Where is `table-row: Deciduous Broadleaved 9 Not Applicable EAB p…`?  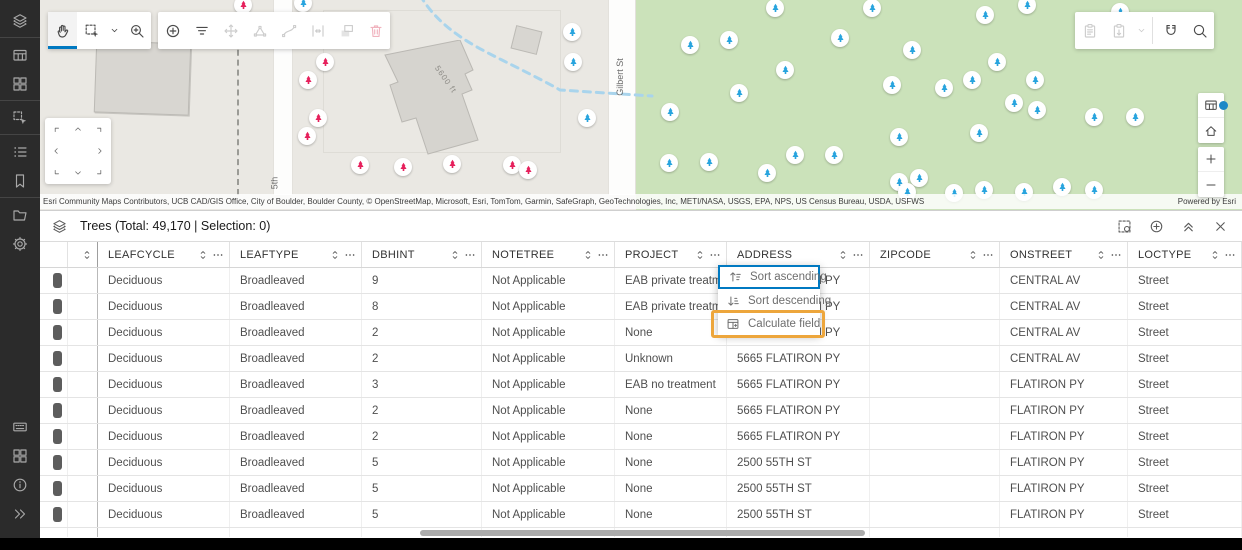 table-row: Deciduous Broadleaved 9 Not Applicable EAB p… is located at coordinates (641, 281).